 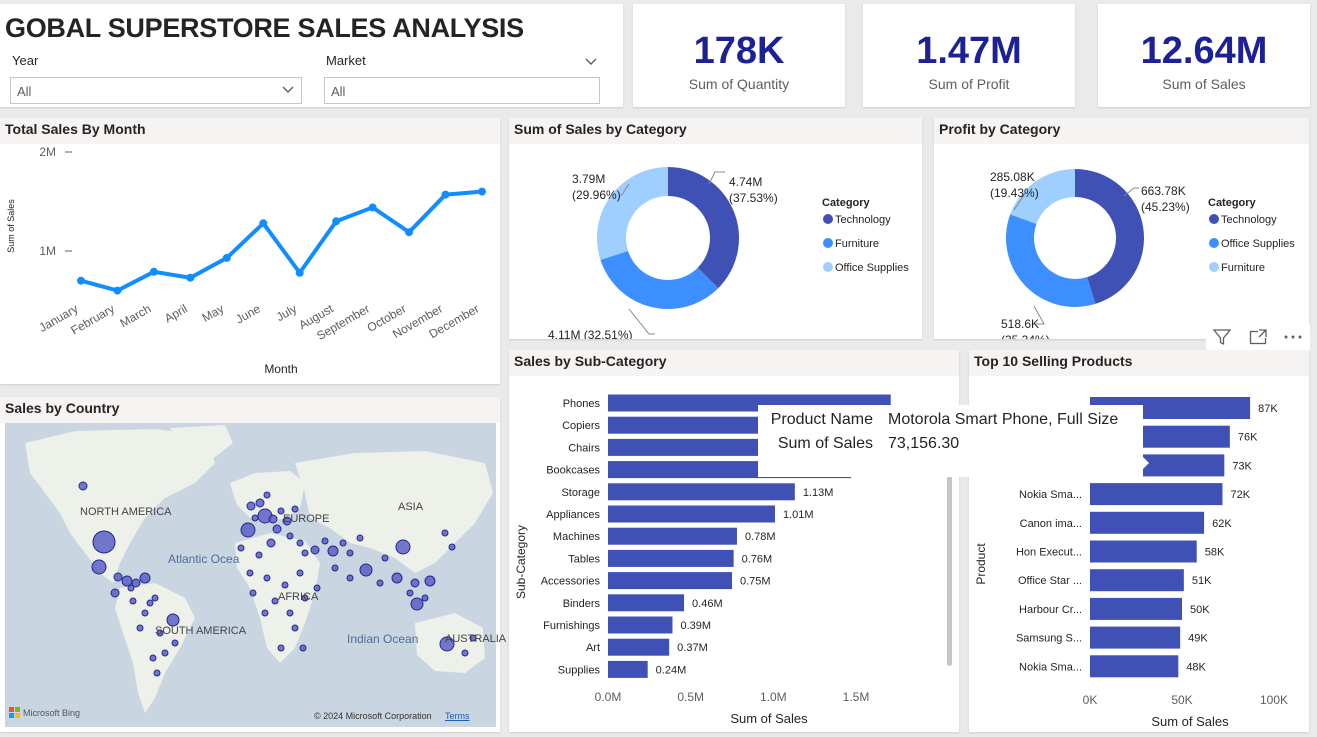 What do you see at coordinates (798, 515) in the screenshot?
I see `data-label: 1.01M` at bounding box center [798, 515].